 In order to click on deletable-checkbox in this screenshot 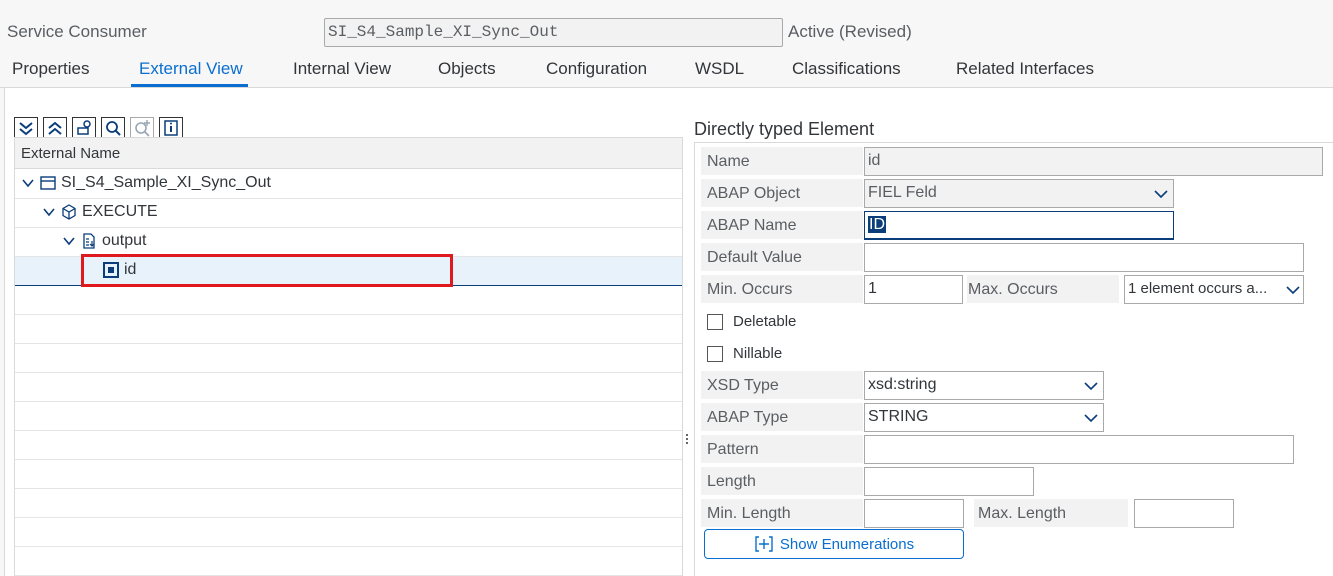, I will do `click(715, 322)`.